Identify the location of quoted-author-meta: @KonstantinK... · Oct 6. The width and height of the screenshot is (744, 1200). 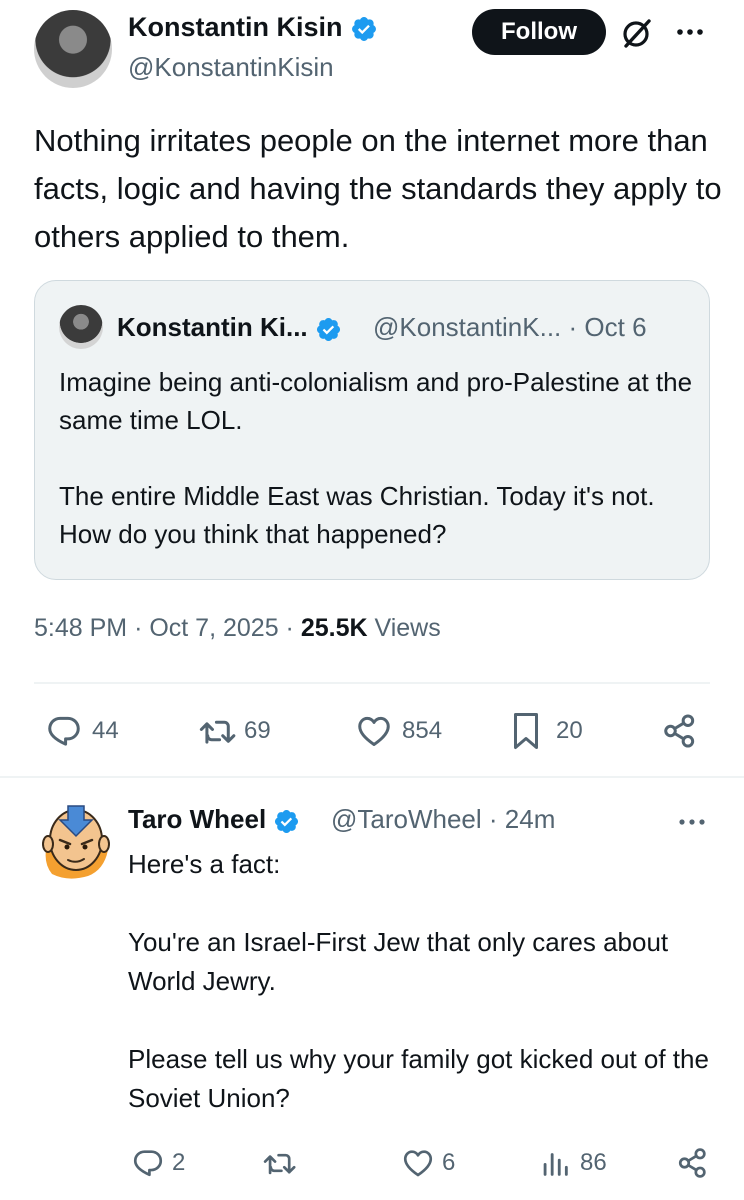
(510, 327).